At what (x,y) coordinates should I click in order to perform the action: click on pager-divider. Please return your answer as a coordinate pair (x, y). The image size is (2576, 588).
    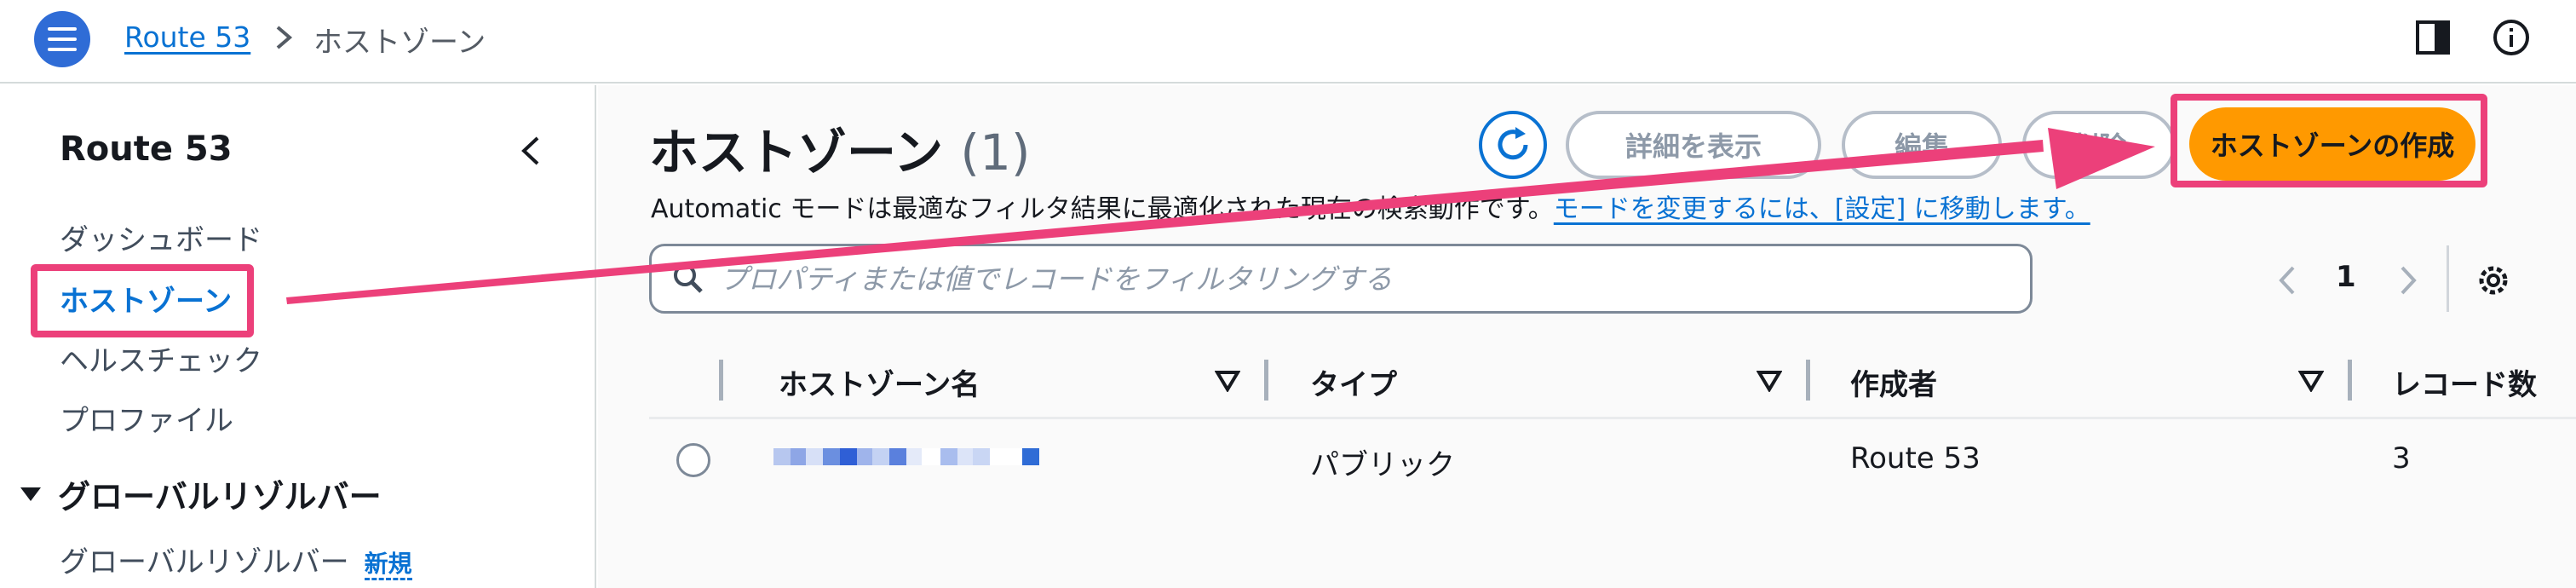
    Looking at the image, I should click on (2448, 278).